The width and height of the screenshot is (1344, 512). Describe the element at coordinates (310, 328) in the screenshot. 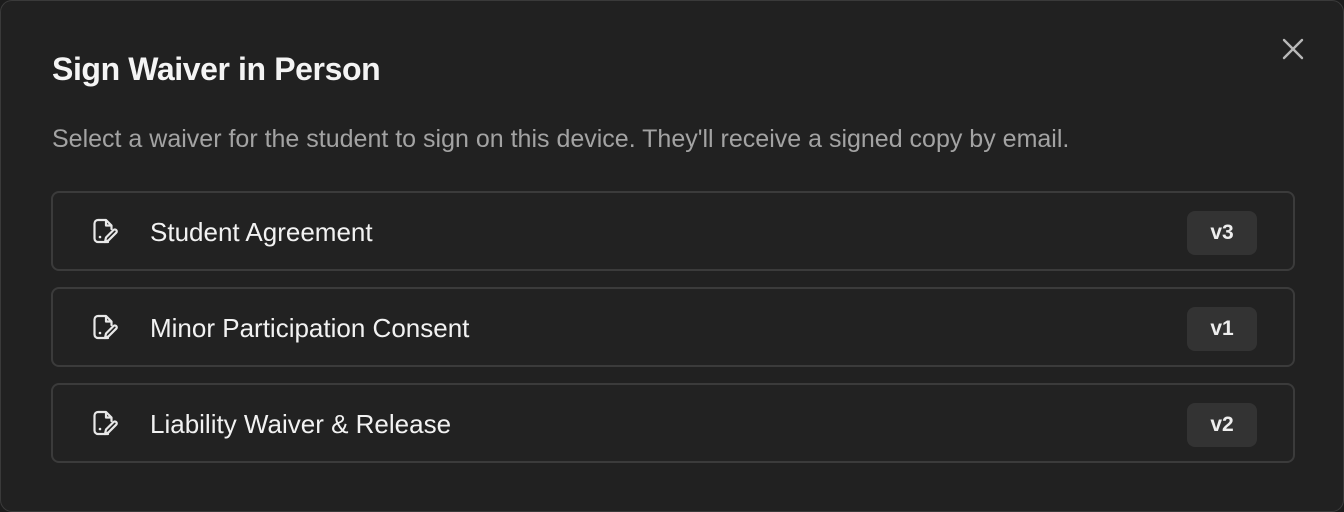

I see `waiver-name: Minor Participation Consent` at that location.